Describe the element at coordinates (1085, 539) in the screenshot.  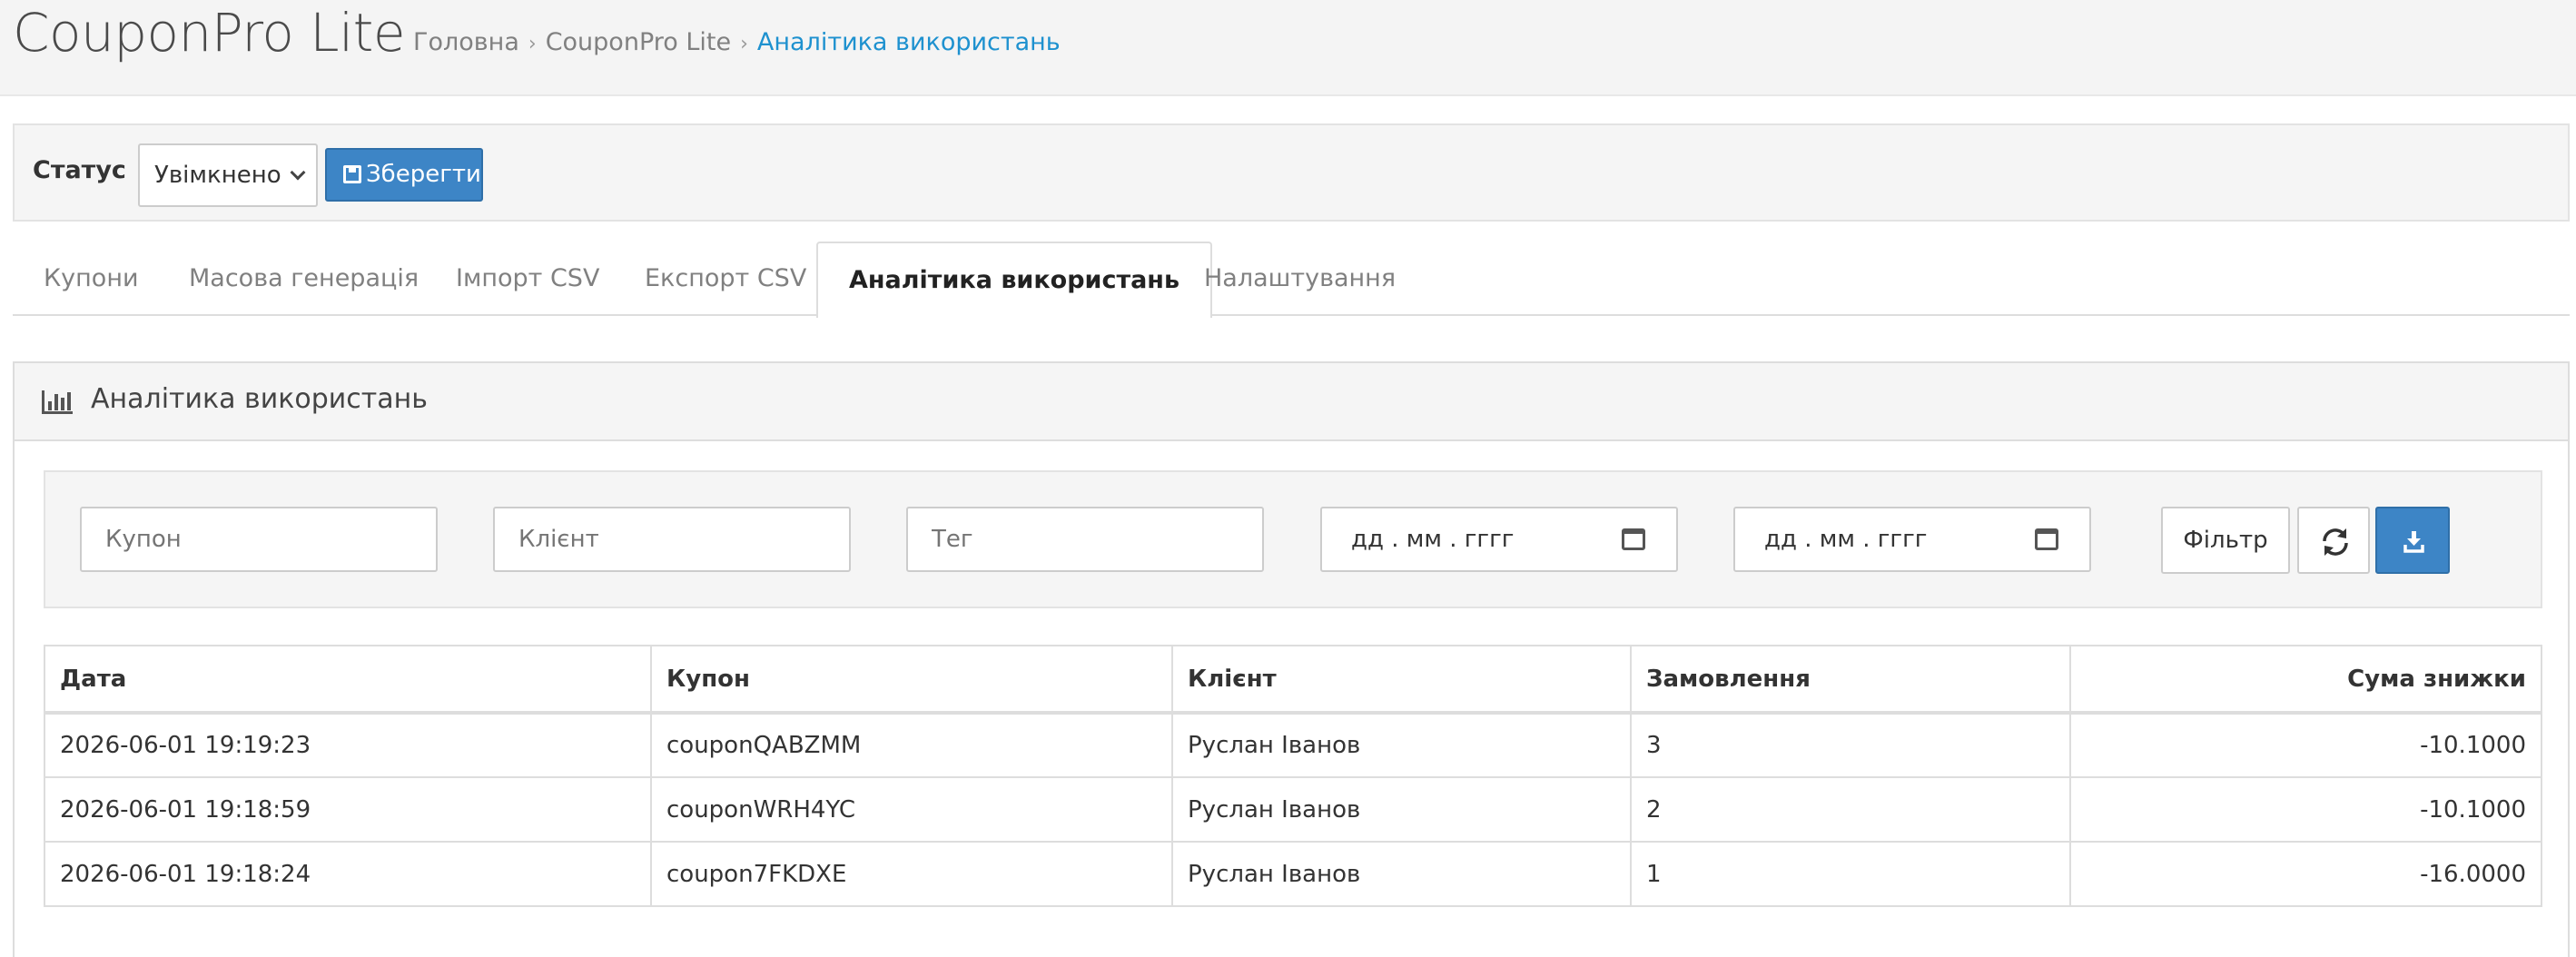
I see `tag-filter-input` at that location.